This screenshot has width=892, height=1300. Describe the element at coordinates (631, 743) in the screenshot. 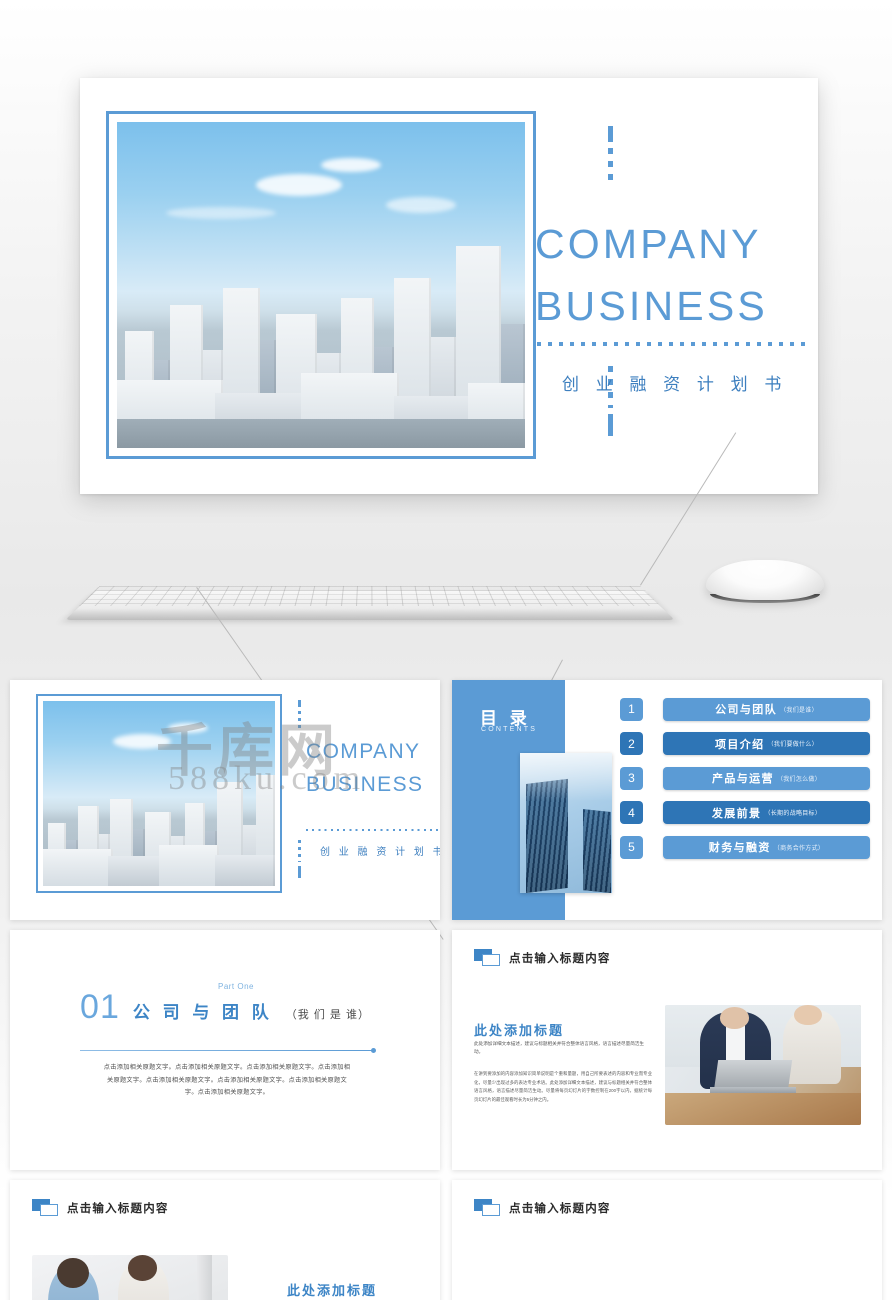

I see `toc-item-number: 2` at that location.